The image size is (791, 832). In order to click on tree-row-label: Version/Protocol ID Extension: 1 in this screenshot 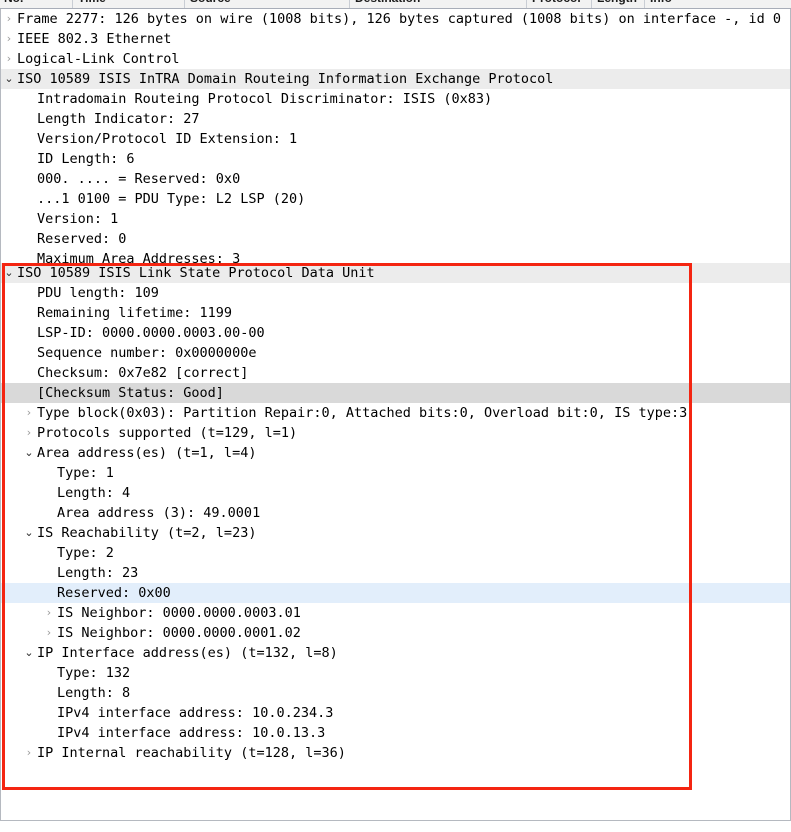, I will do `click(167, 139)`.